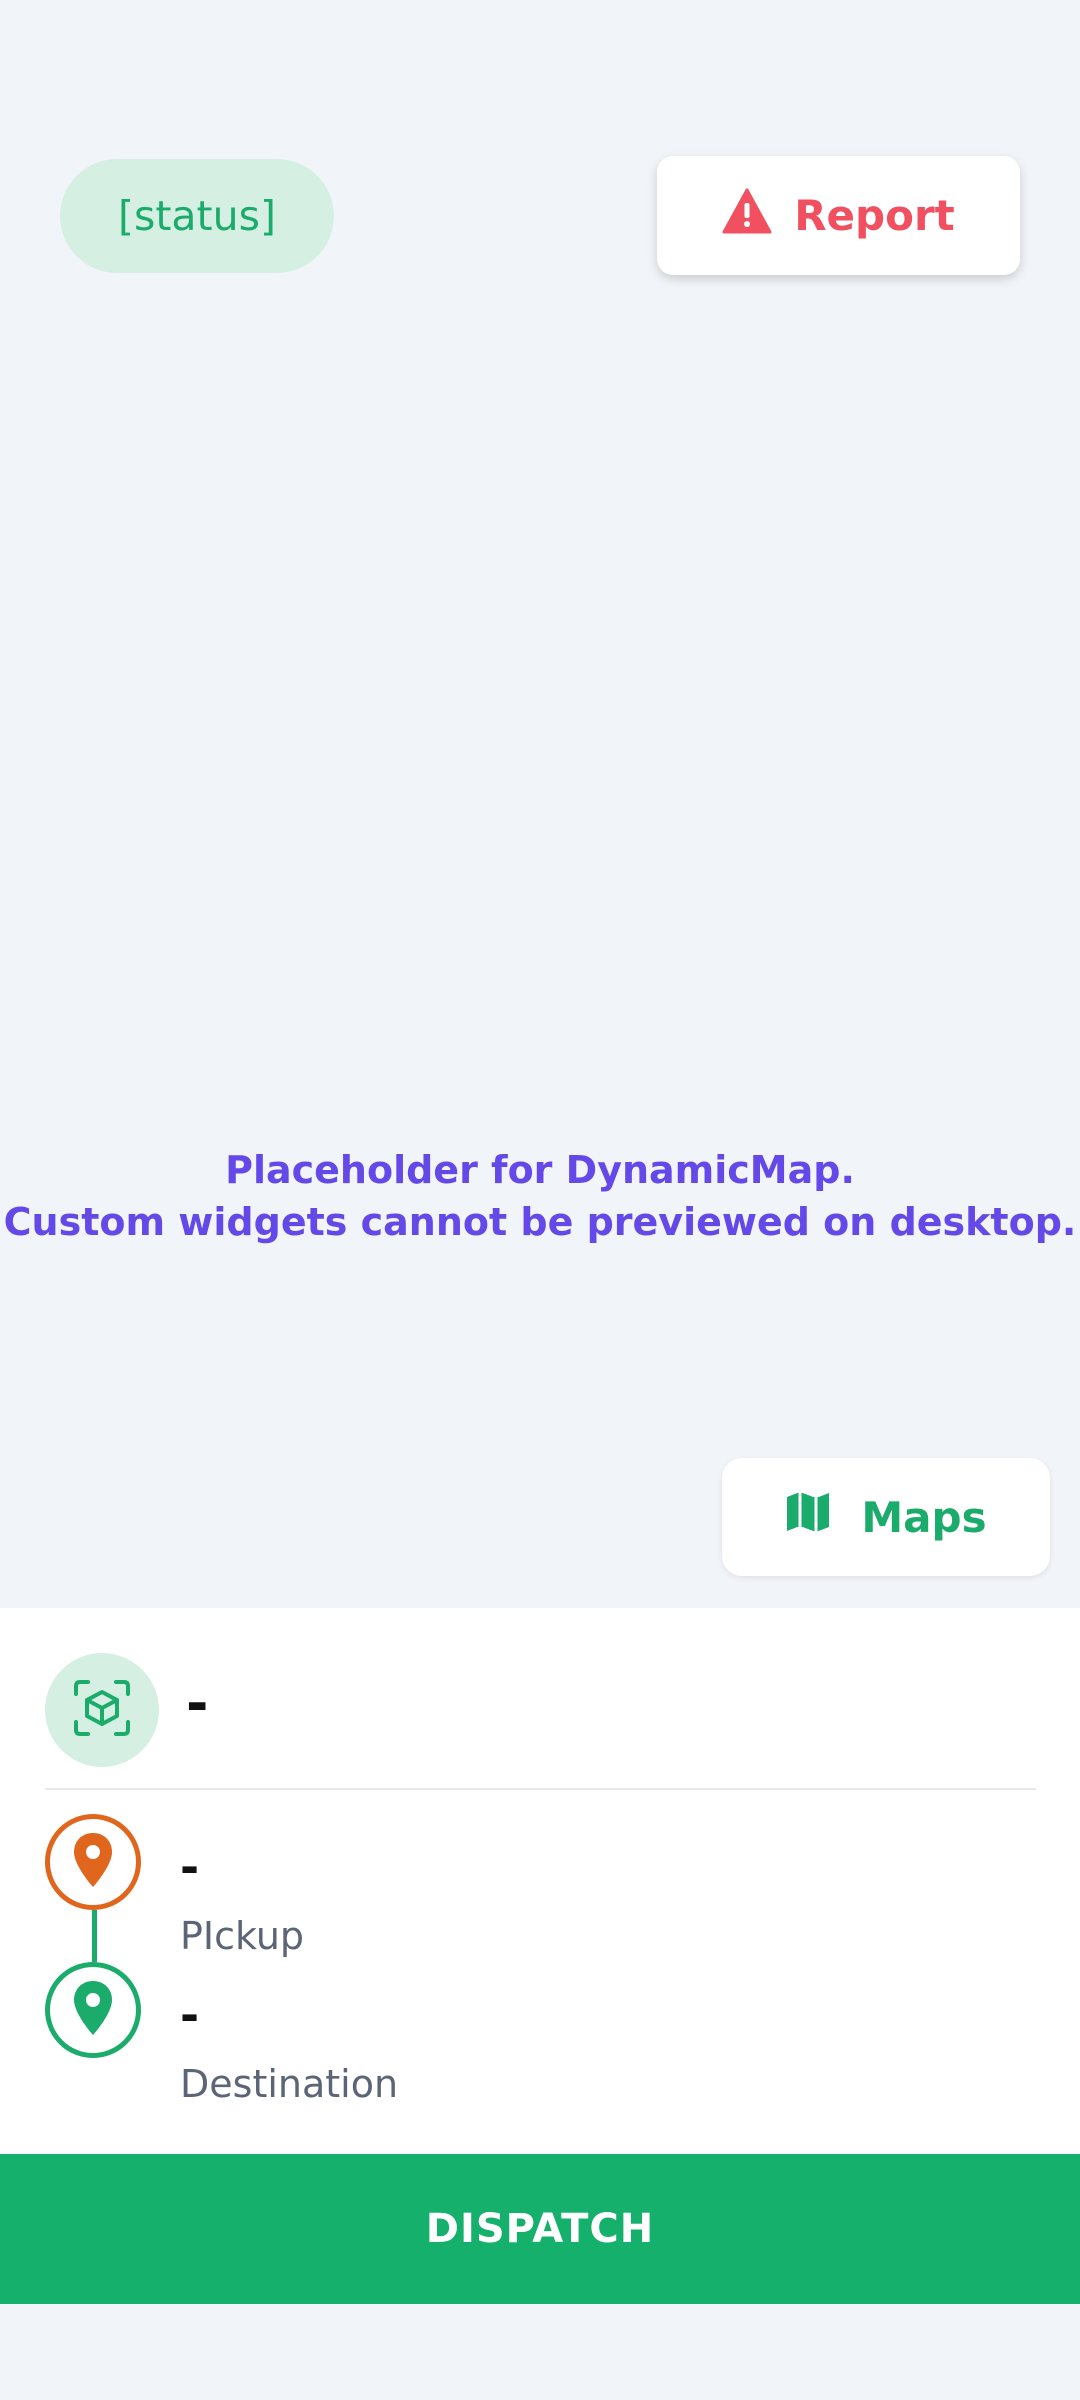 The width and height of the screenshot is (1080, 2400). I want to click on dispatch-label: DISPATCH, so click(540, 2229).